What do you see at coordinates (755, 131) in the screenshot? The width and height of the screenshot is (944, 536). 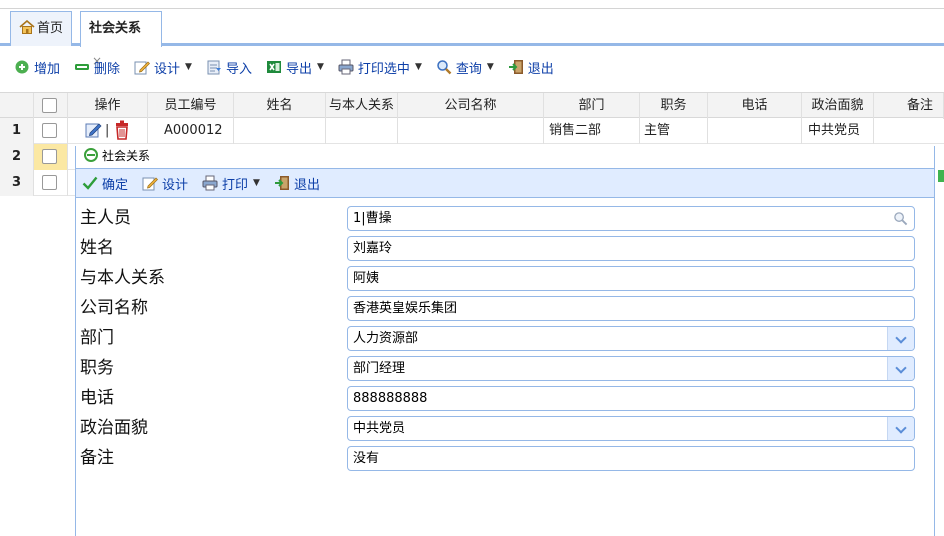 I see `phone-cell` at bounding box center [755, 131].